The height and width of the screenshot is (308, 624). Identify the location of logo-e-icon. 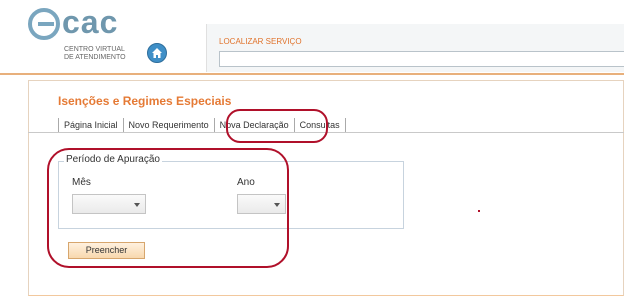
(44, 24).